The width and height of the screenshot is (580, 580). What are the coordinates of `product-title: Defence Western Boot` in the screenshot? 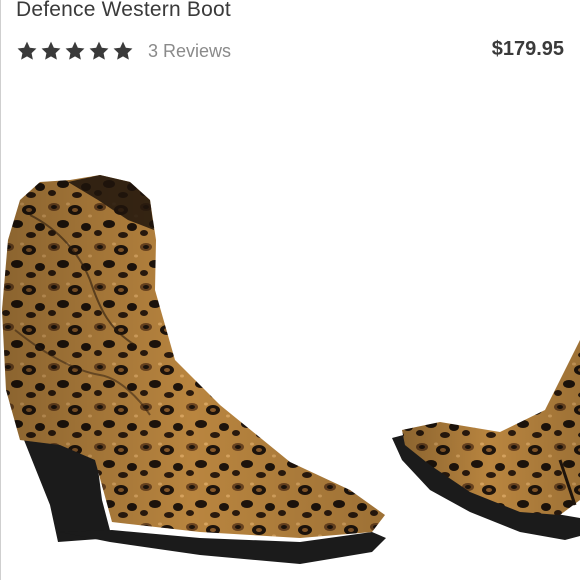 It's located at (123, 10).